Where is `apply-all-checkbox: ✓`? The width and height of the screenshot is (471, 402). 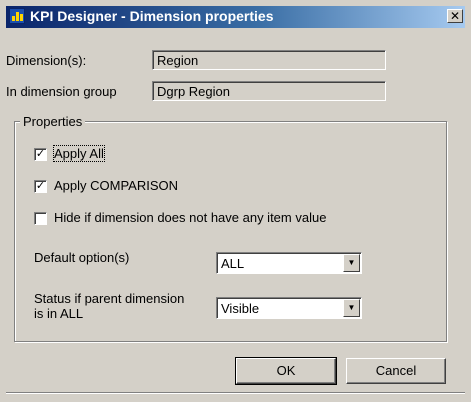 apply-all-checkbox: ✓ is located at coordinates (40, 154).